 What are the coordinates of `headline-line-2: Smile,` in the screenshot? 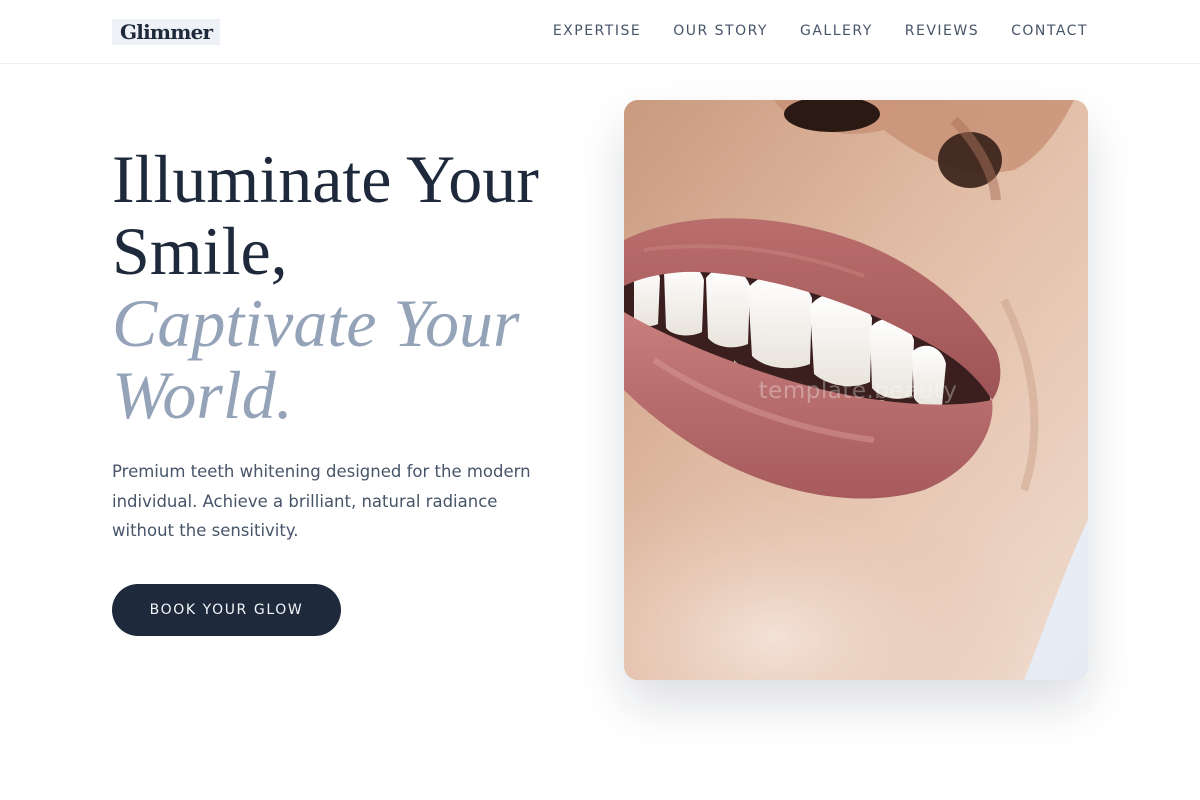 It's located at (200, 251).